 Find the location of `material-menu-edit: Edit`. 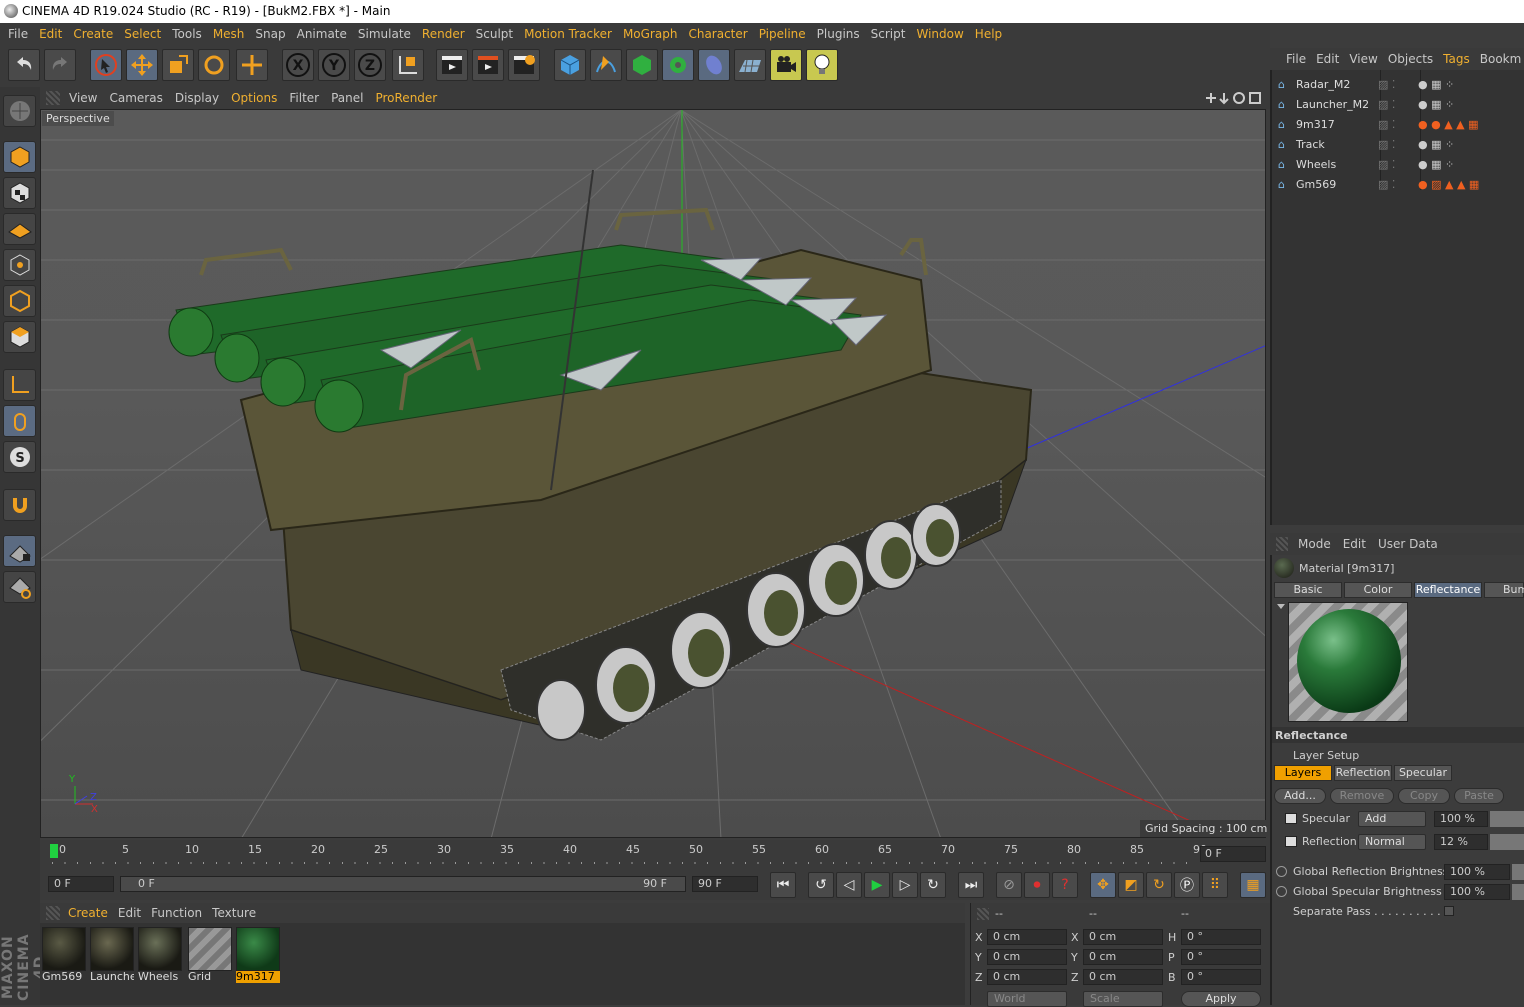

material-menu-edit: Edit is located at coordinates (132, 913).